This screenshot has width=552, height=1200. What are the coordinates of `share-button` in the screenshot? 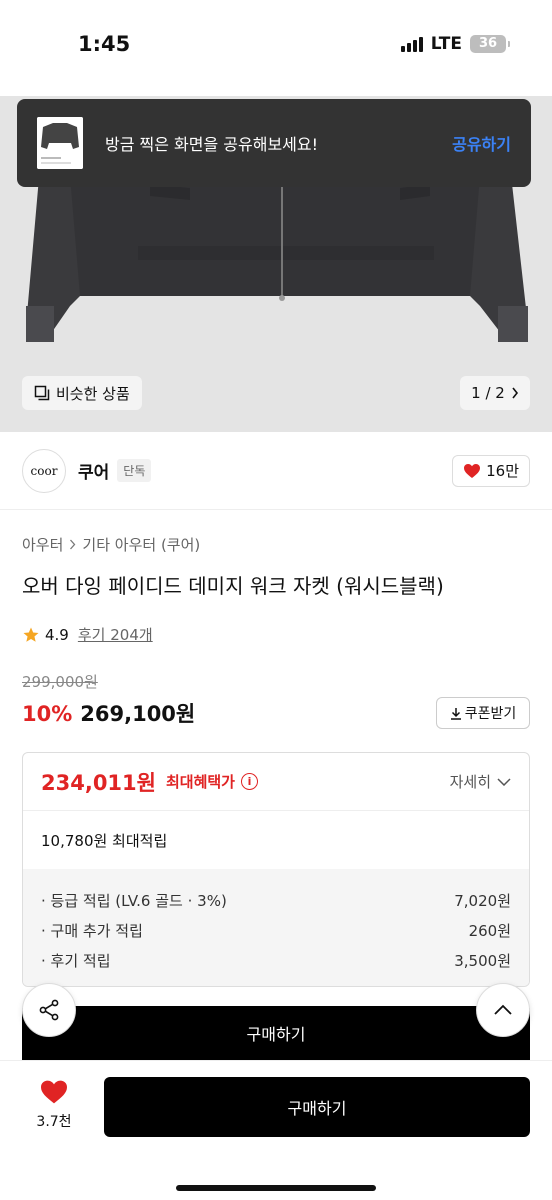 It's located at (49, 1010).